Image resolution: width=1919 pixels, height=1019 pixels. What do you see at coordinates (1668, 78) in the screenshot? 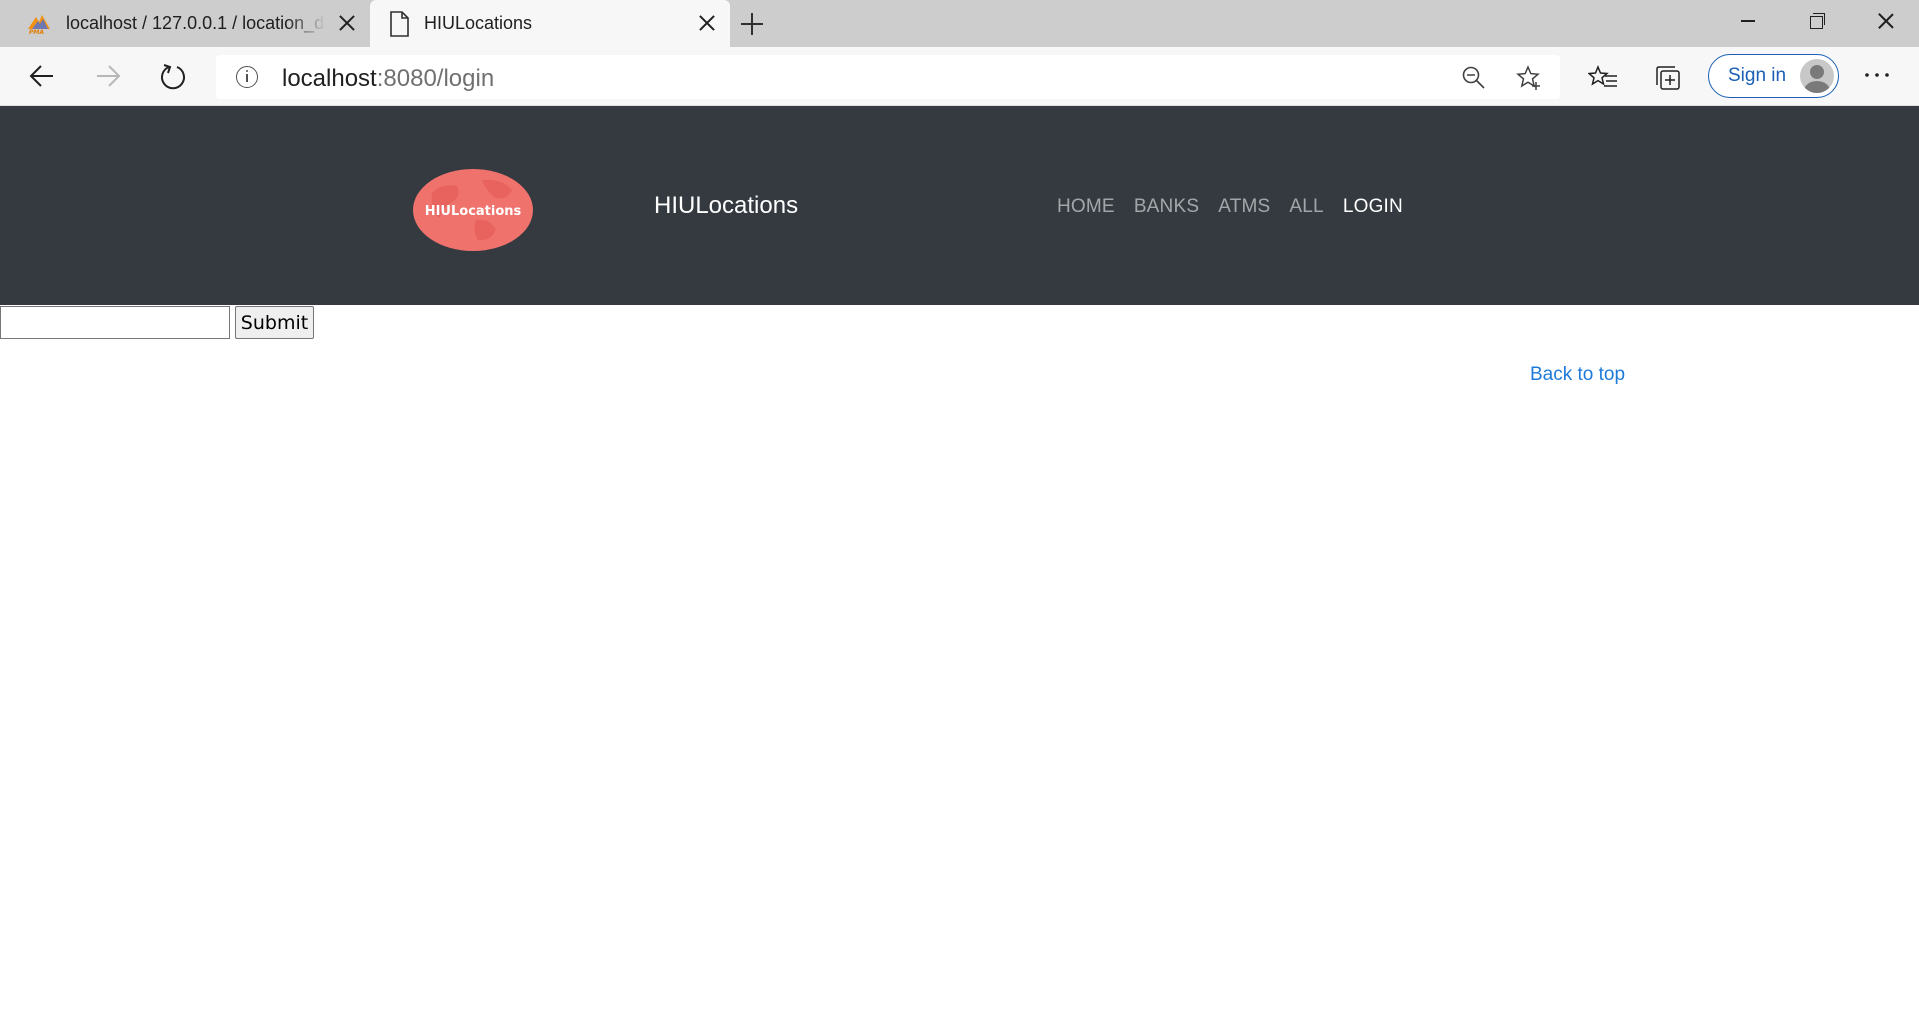
I see `collections-icon` at bounding box center [1668, 78].